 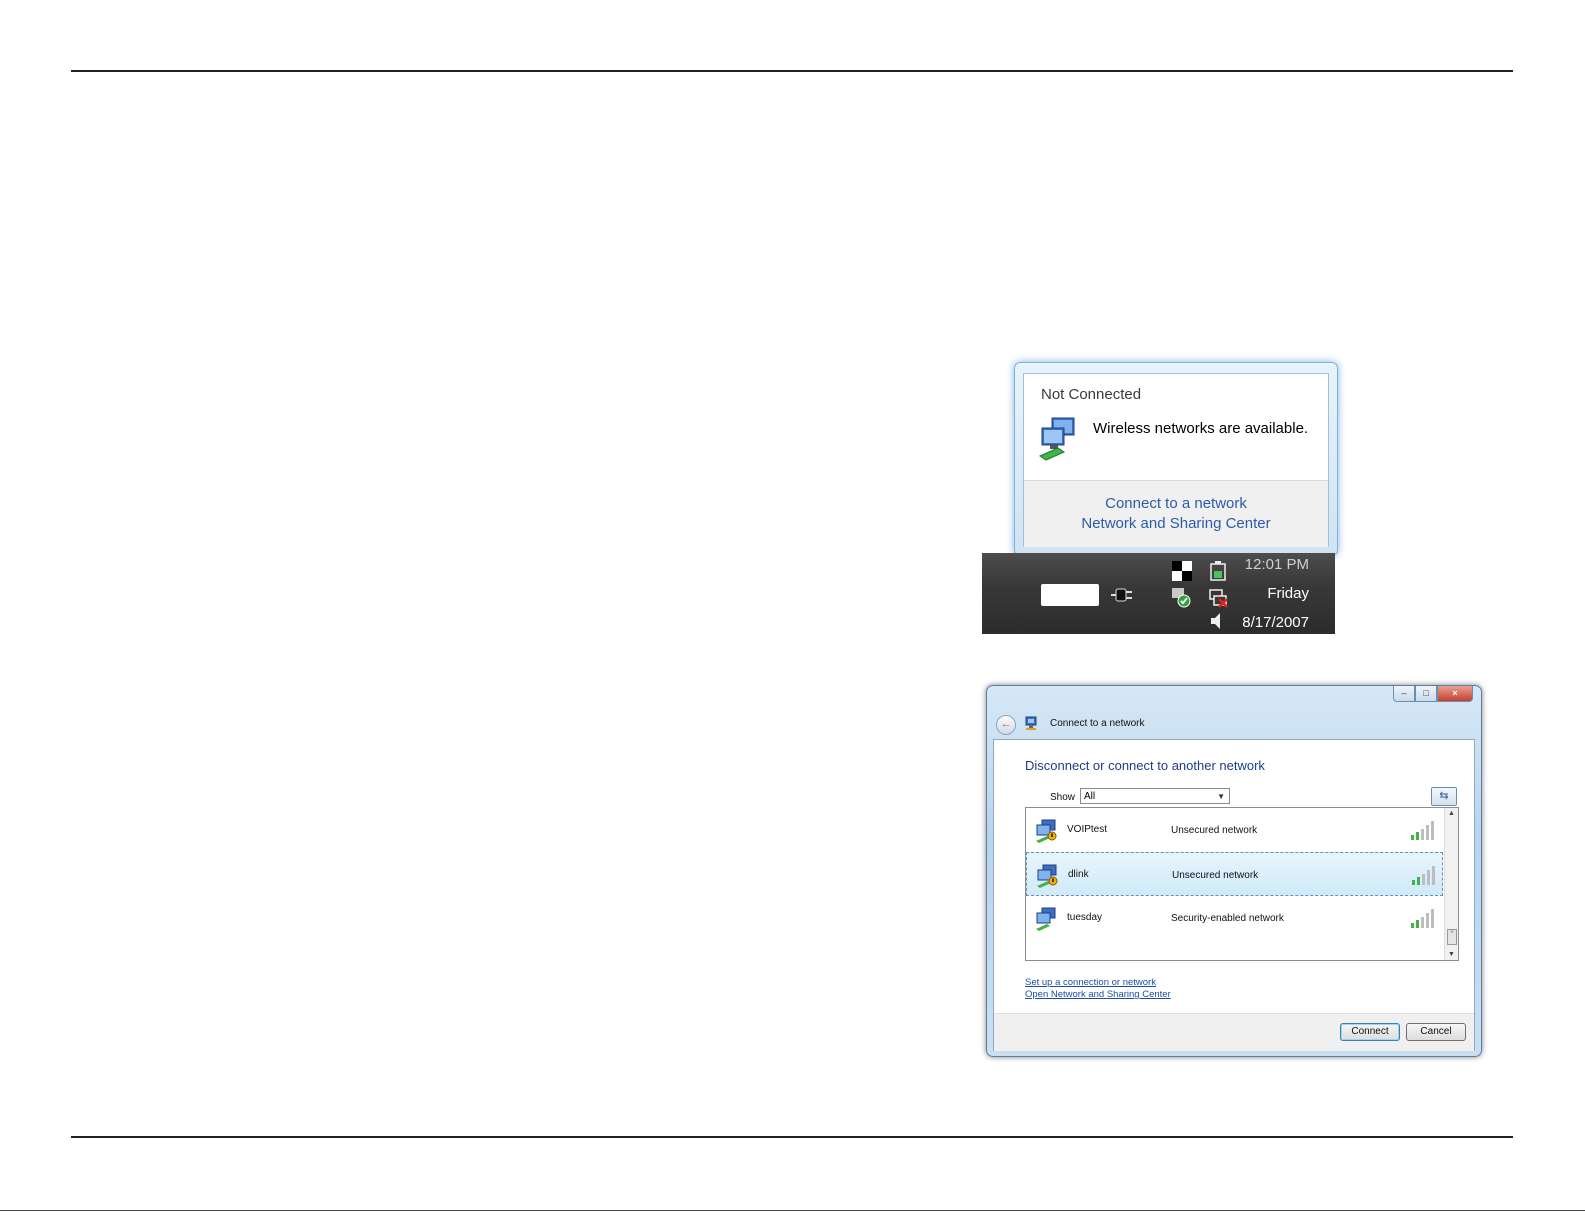 I want to click on network-computers-icon, so click(x=1056, y=439).